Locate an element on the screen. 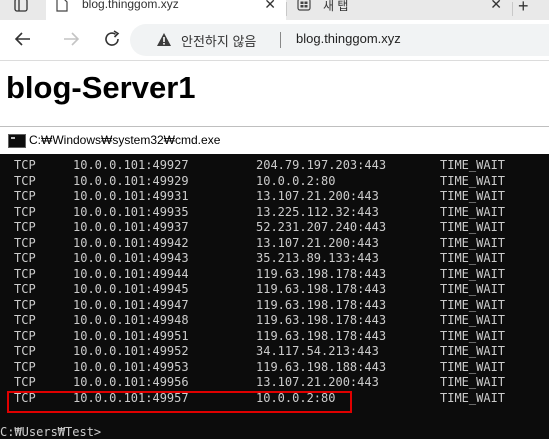 This screenshot has width=549, height=439. local-address-cell: 10.0.0.101:49951 is located at coordinates (131, 335).